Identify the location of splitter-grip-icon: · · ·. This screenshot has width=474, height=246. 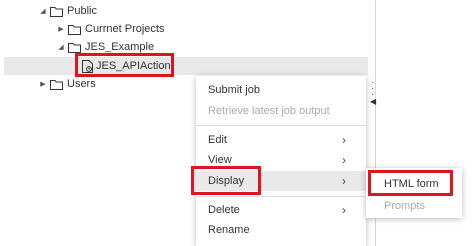
(372, 89).